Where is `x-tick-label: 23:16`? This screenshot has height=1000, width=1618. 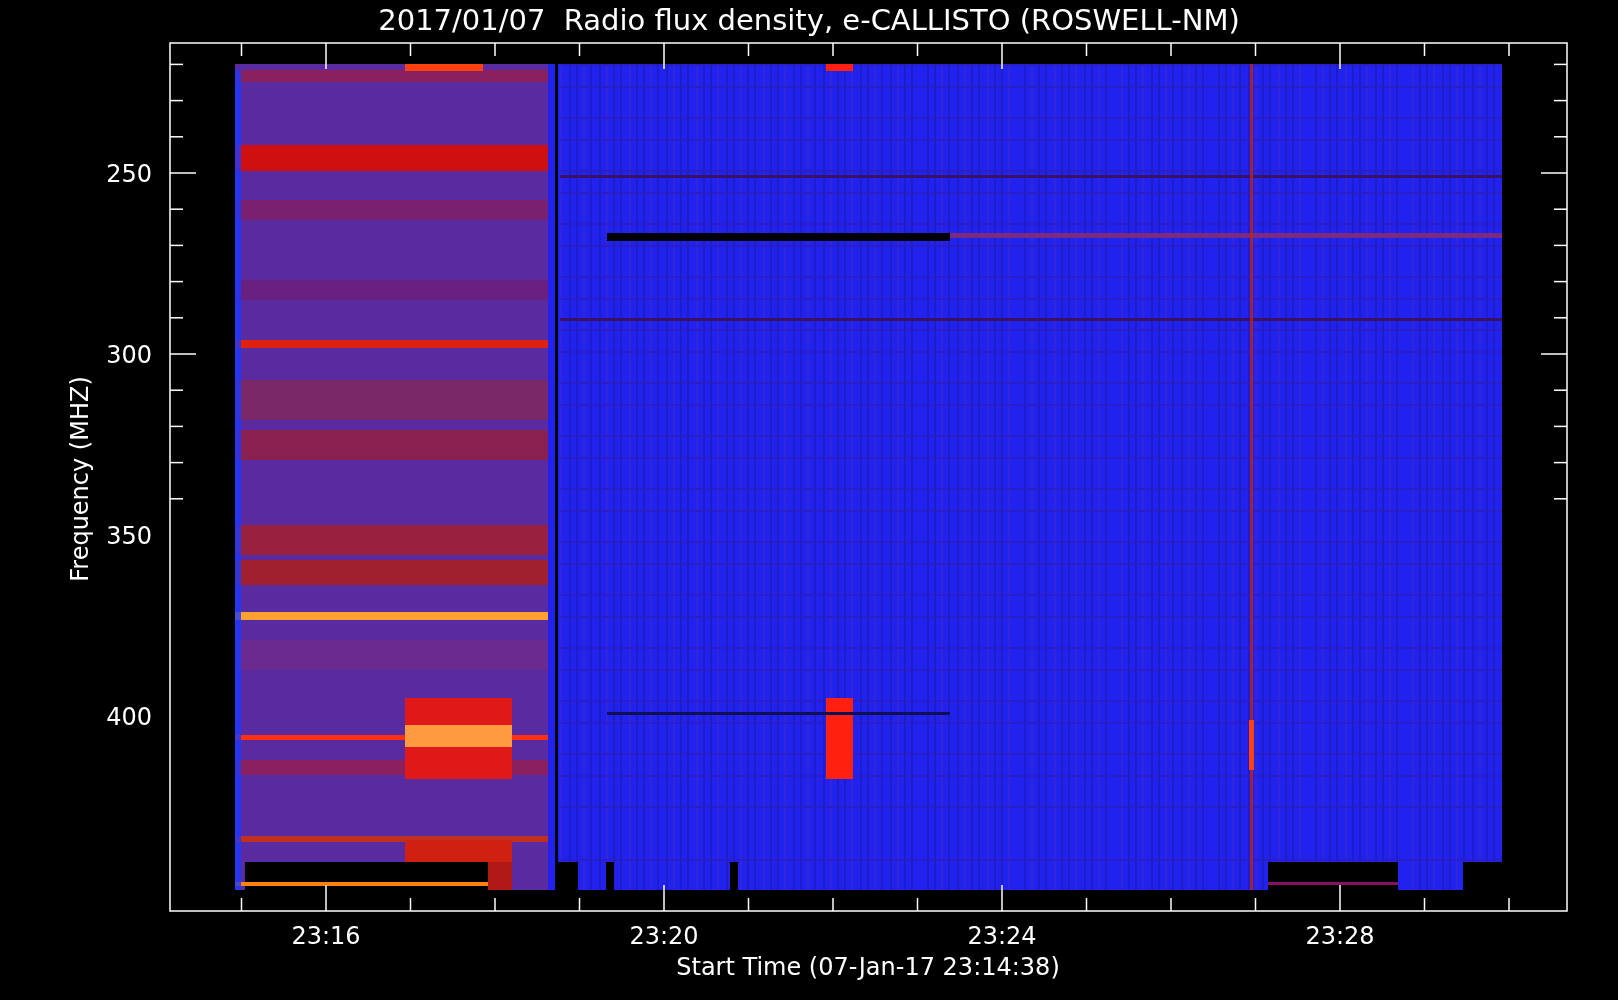
x-tick-label: 23:16 is located at coordinates (326, 936).